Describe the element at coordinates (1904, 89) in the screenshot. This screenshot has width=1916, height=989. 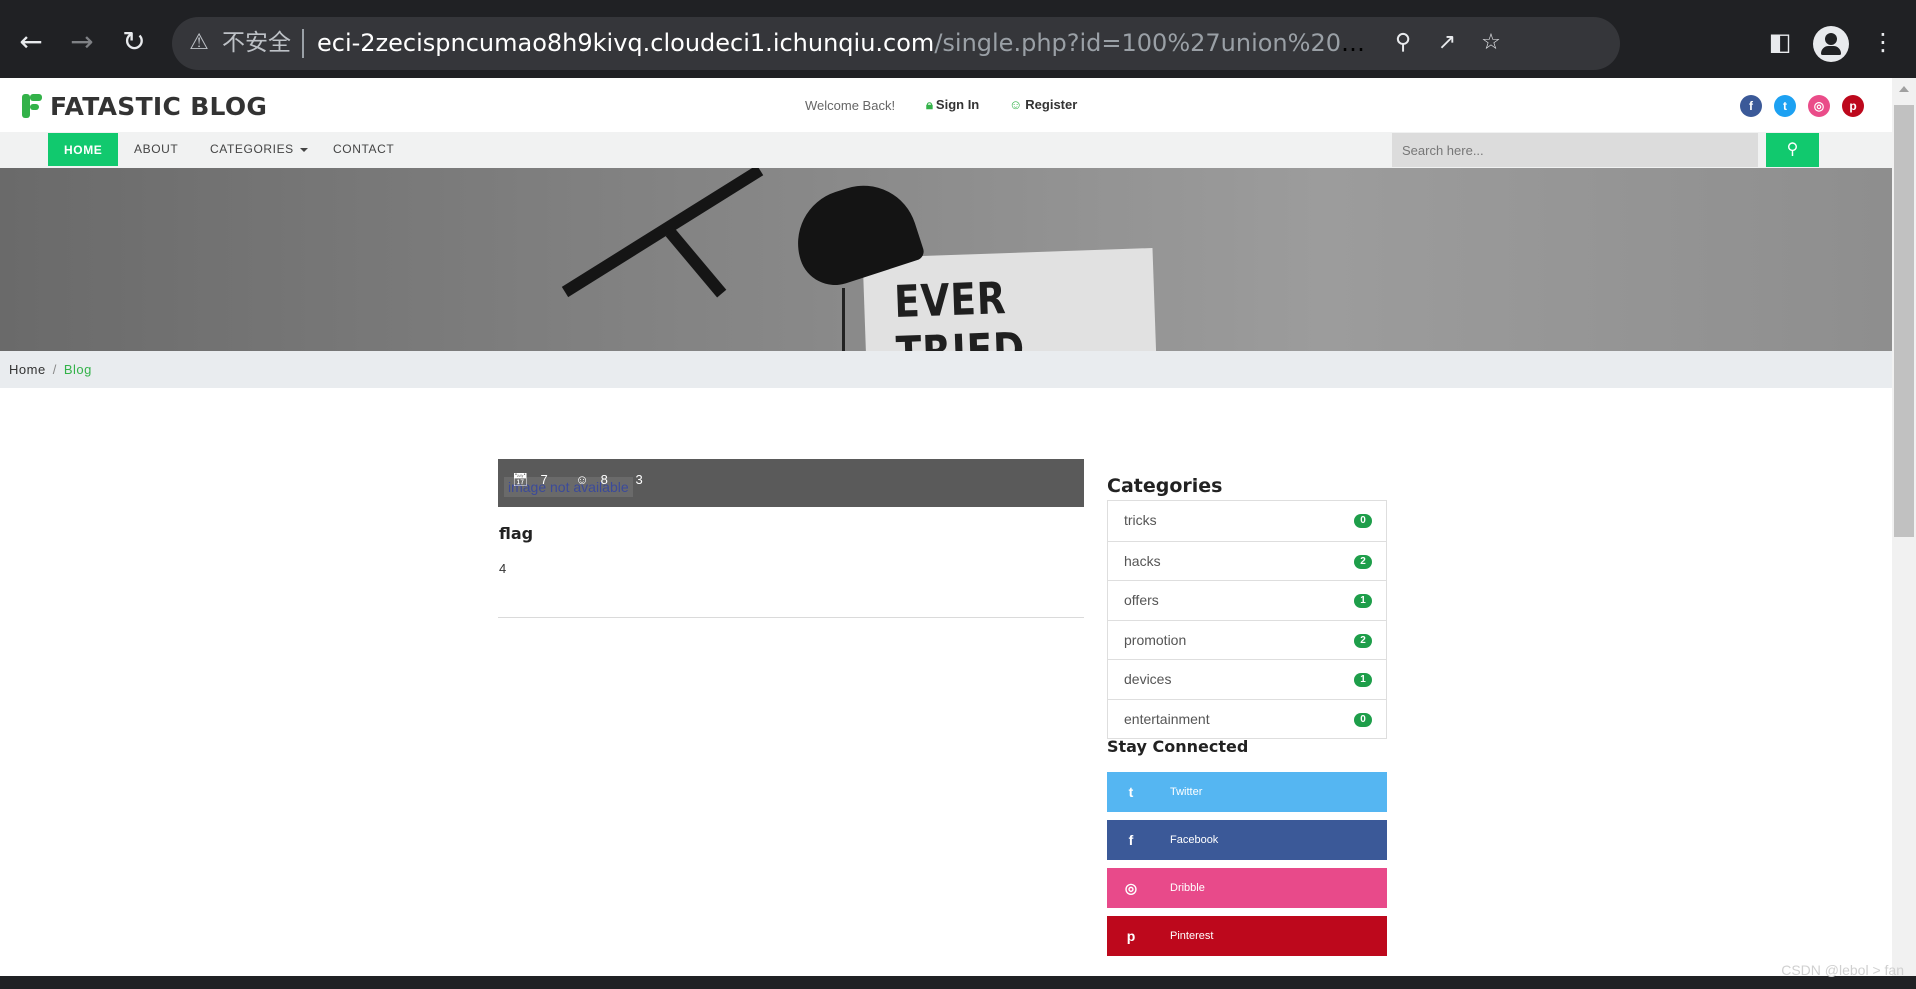
I see `scroll-up-arrow-icon` at that location.